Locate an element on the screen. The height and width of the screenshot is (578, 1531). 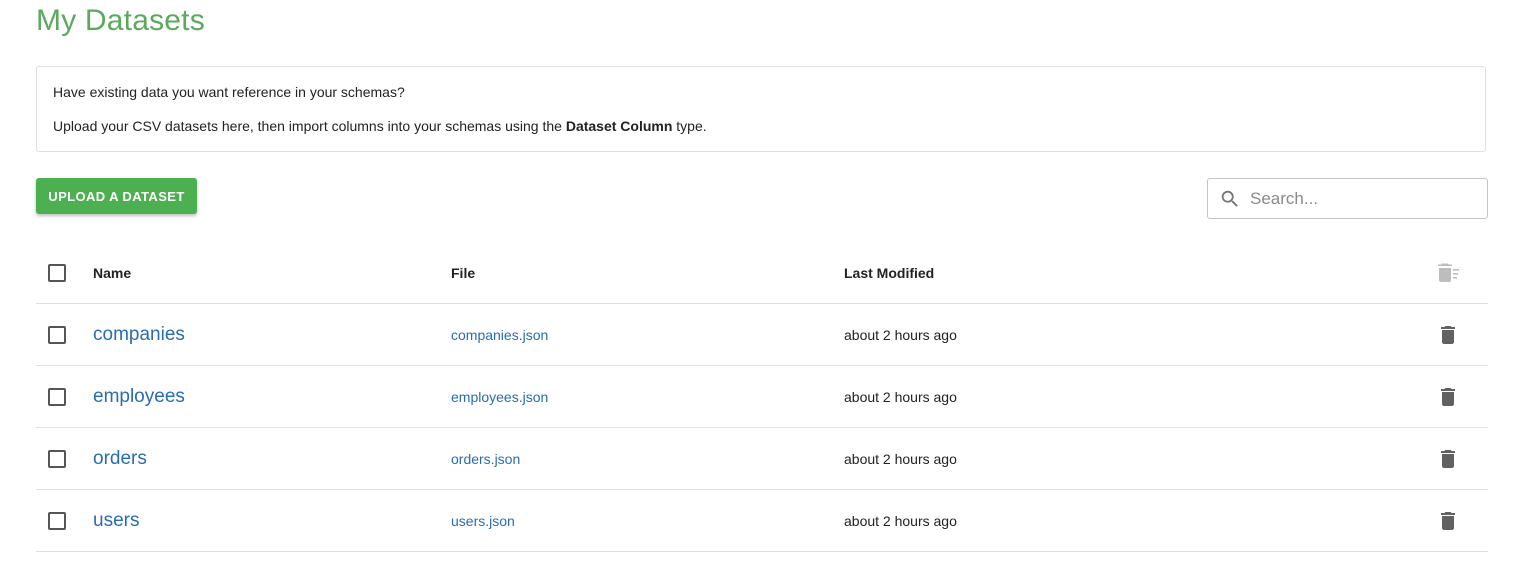
search-icon is located at coordinates (1229, 198).